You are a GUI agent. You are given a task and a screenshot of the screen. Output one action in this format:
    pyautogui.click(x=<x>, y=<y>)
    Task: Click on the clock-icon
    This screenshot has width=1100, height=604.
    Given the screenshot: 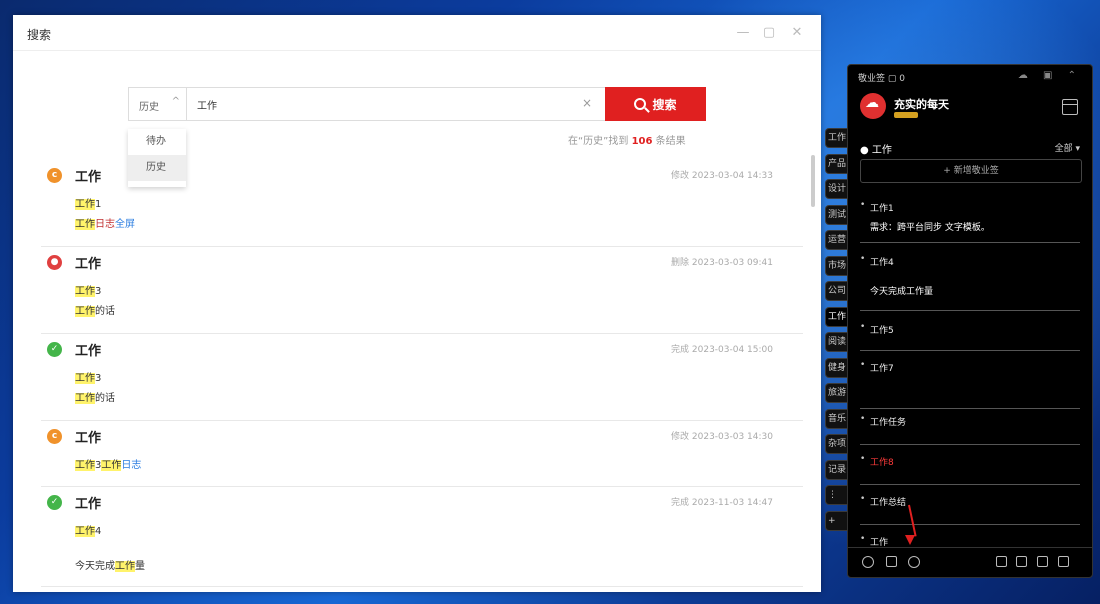 What is the action you would take?
    pyautogui.click(x=868, y=562)
    